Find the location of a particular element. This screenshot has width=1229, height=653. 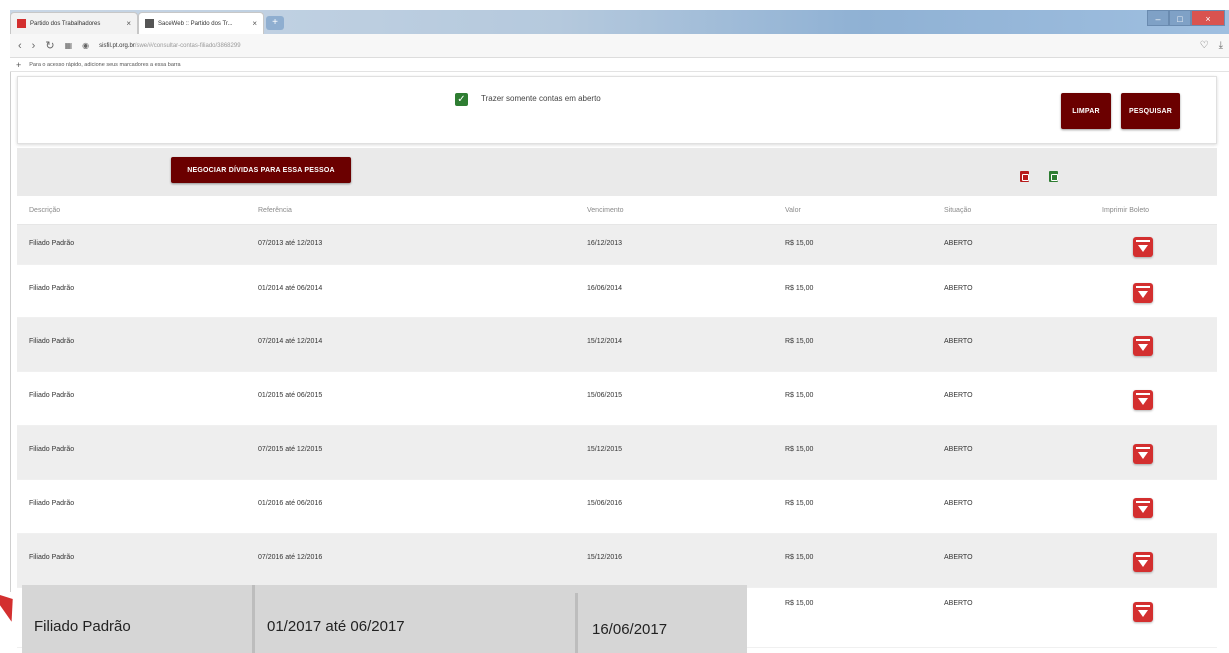

zoom-referencia: 01/2017 até 06/2017 is located at coordinates (336, 626).